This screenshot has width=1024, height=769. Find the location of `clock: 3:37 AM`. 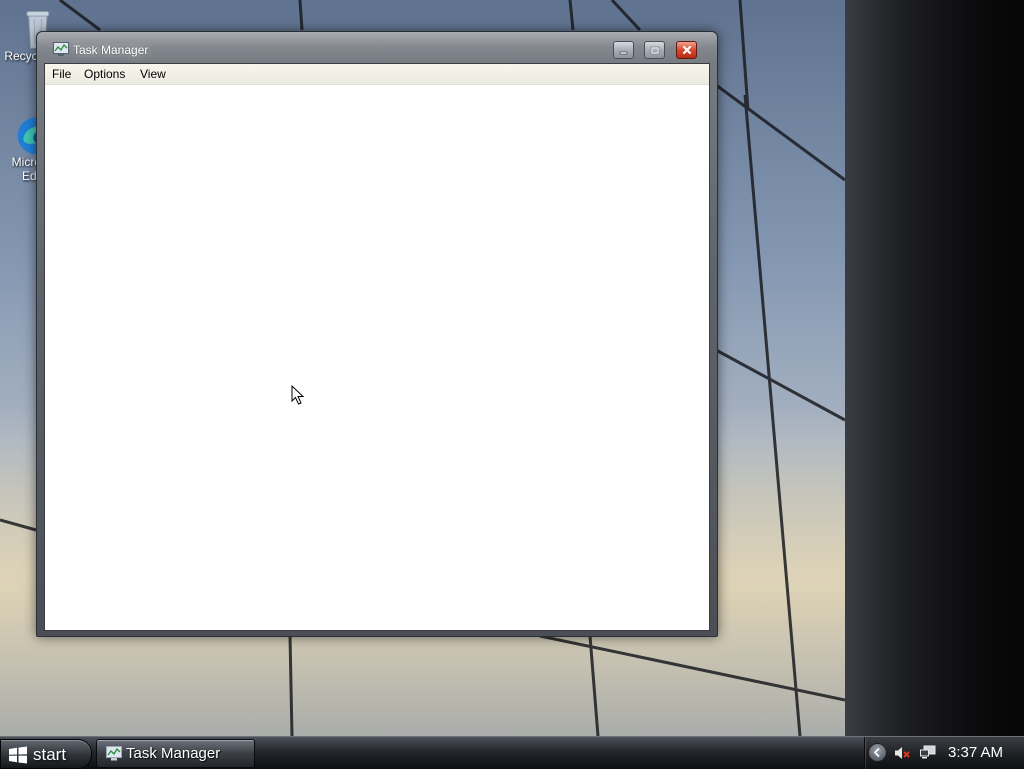

clock: 3:37 AM is located at coordinates (975, 752).